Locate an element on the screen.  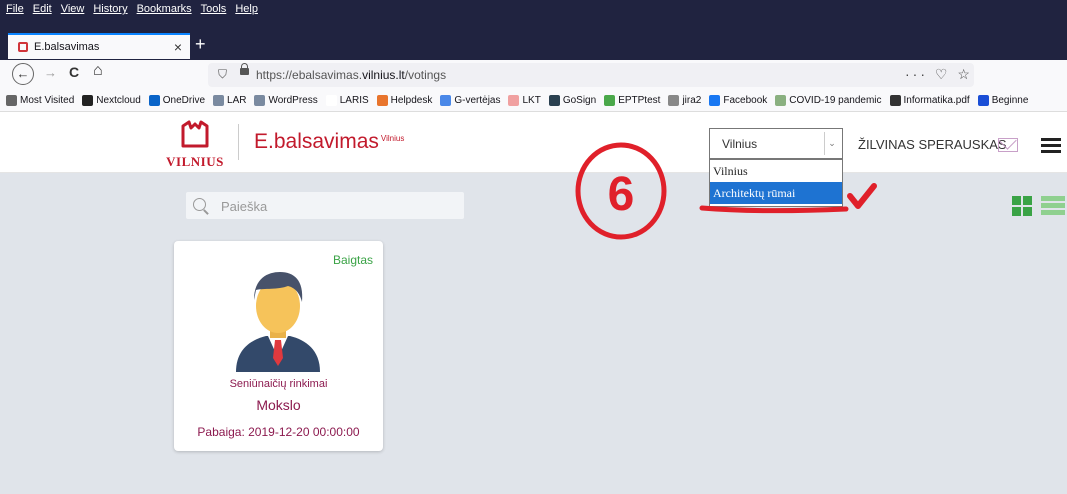
menu-bookmarks: Bookmarks is located at coordinates (164, 9).